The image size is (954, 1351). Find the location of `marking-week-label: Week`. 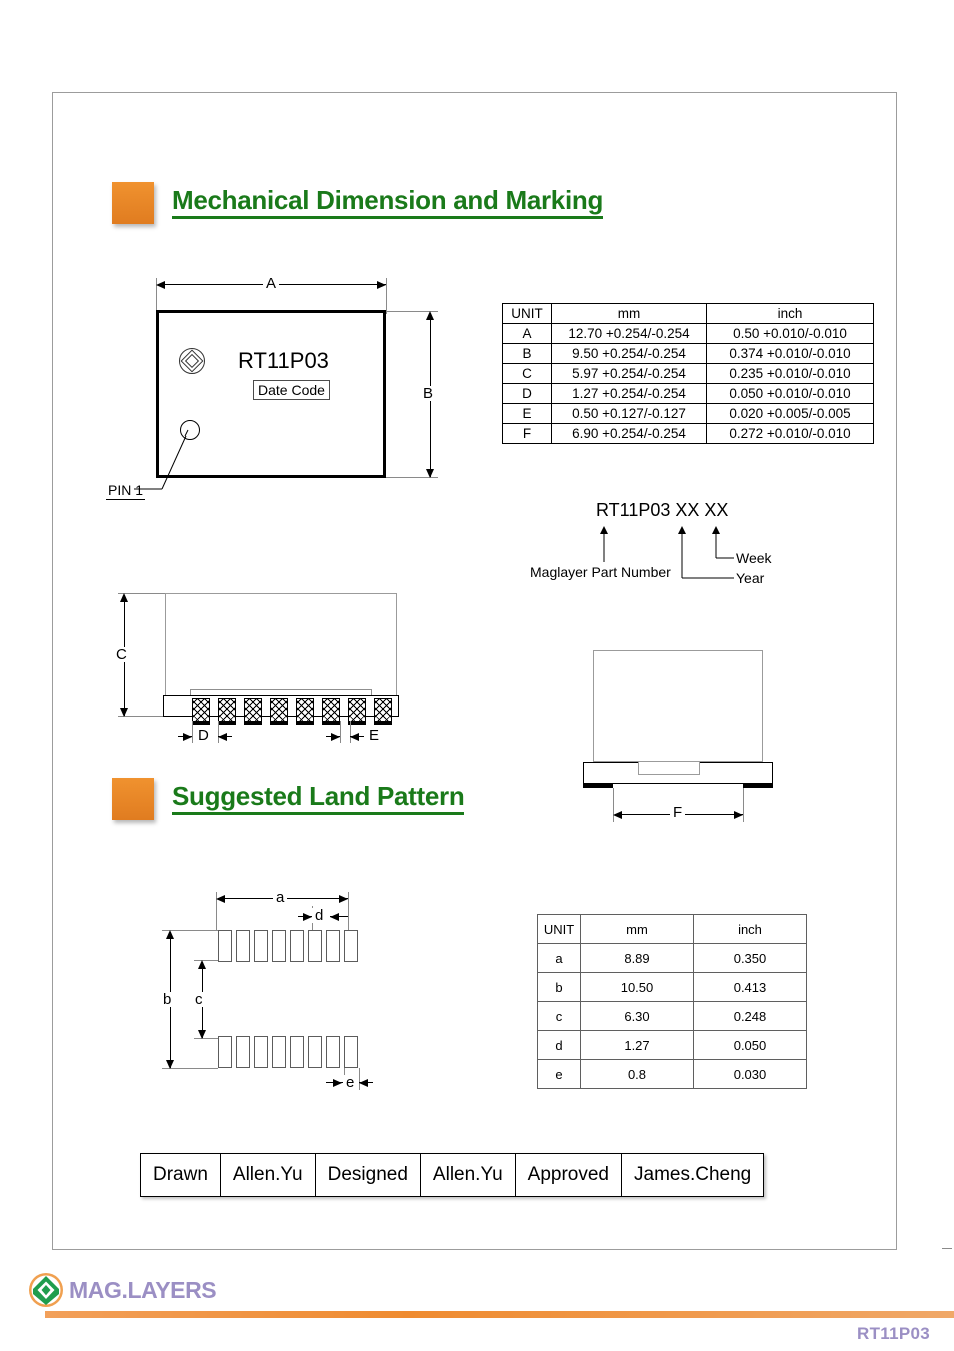

marking-week-label: Week is located at coordinates (754, 558).